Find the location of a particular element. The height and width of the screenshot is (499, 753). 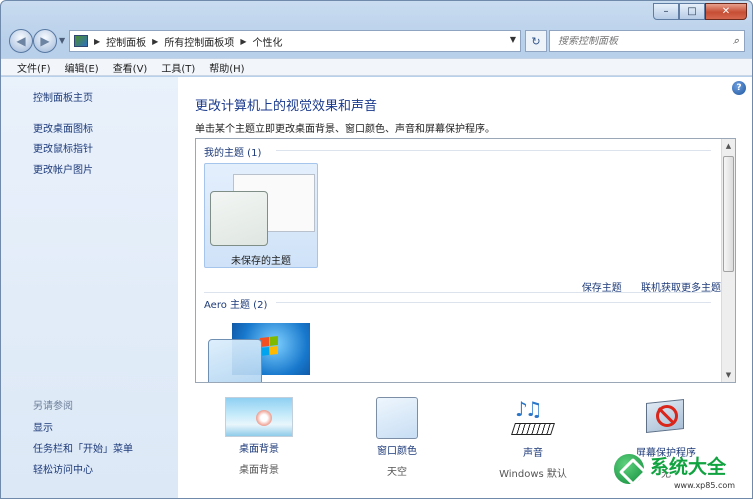

caption-buttons: – □ ✕ is located at coordinates (700, 11).